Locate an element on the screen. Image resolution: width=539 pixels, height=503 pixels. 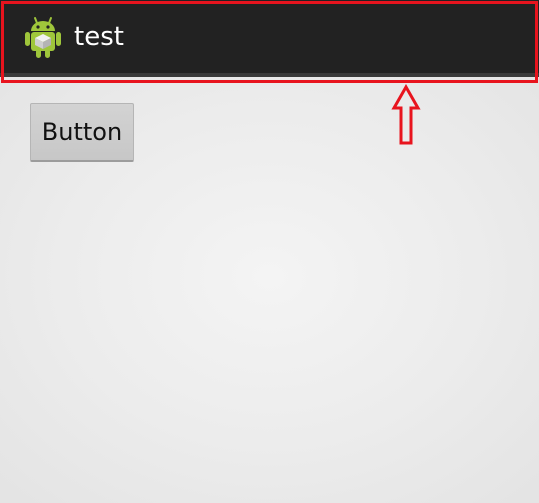
app-title: test is located at coordinates (99, 37).